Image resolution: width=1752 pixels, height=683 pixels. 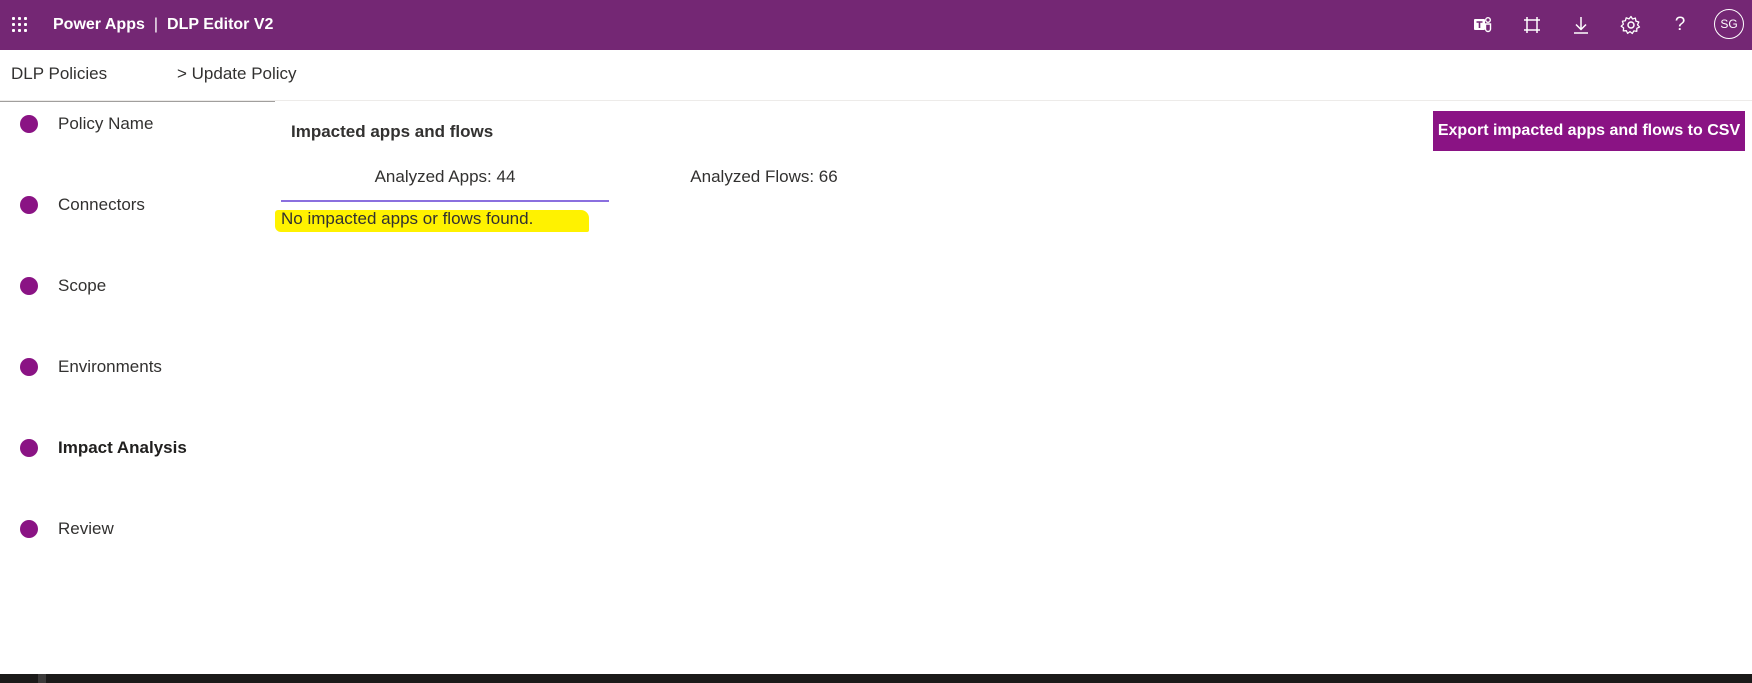 What do you see at coordinates (163, 25) in the screenshot?
I see `app-title: Power Apps | DLP Editor V2` at bounding box center [163, 25].